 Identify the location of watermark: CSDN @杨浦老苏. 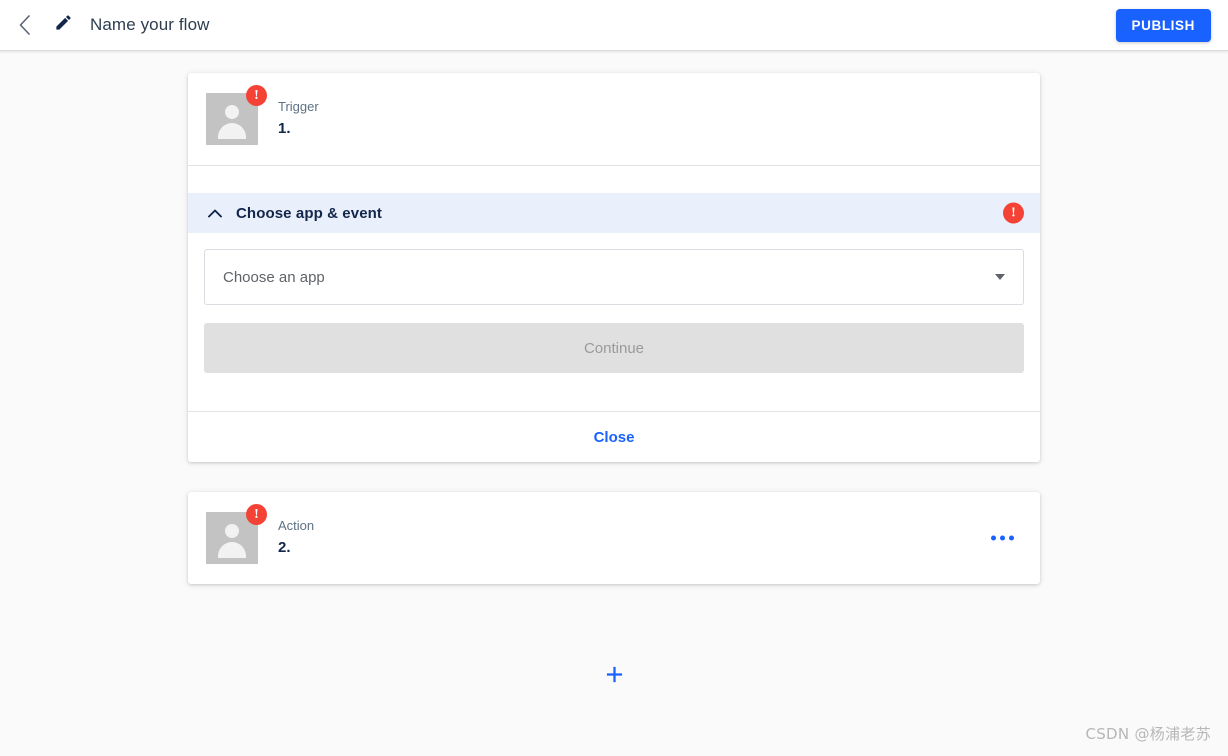
(1148, 734).